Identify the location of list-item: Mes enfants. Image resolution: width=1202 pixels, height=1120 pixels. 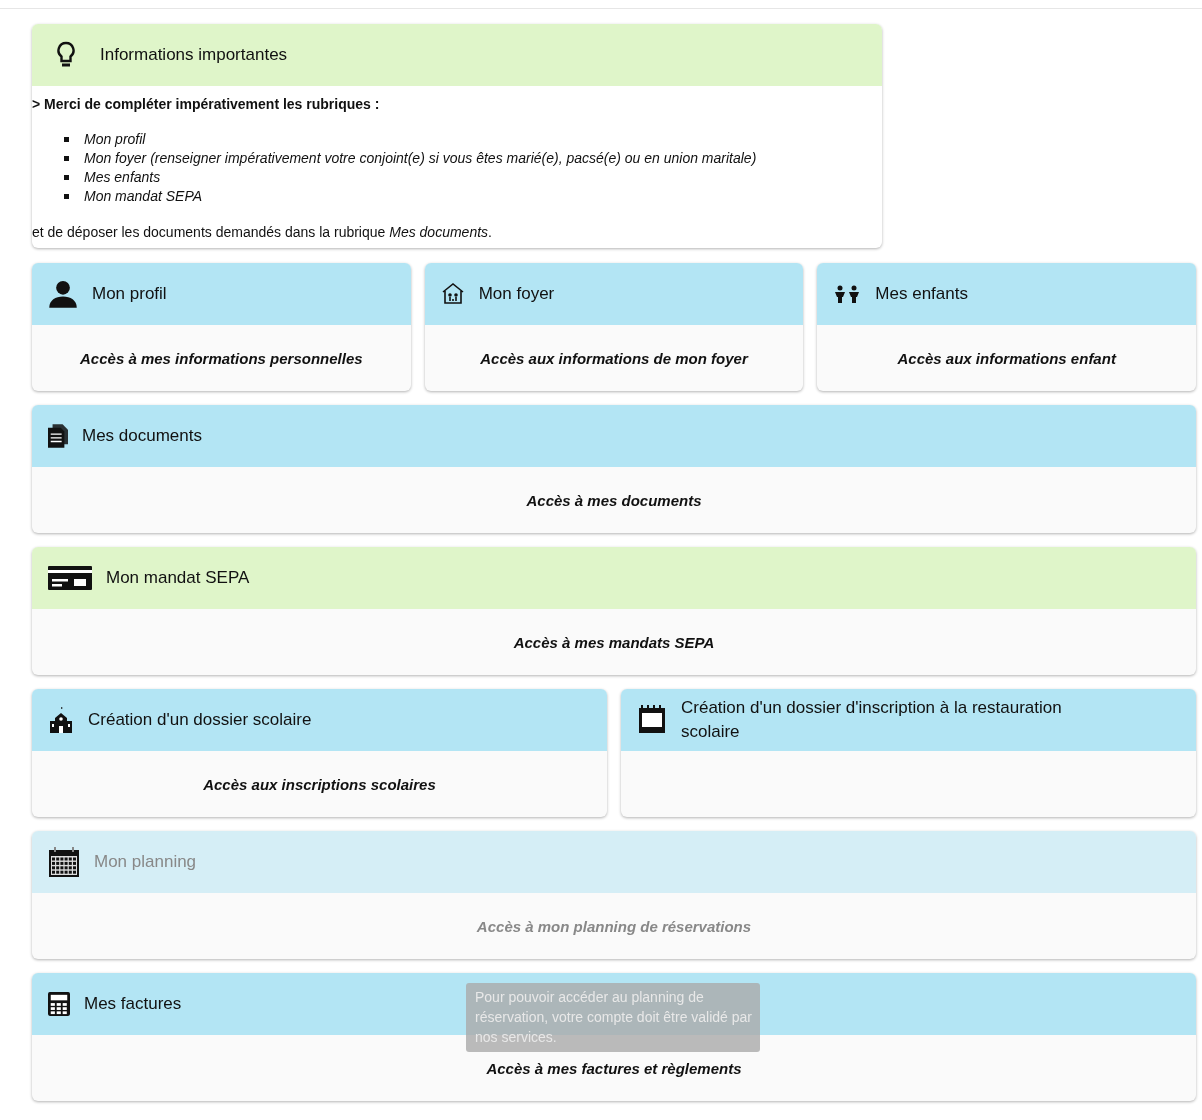
(122, 177).